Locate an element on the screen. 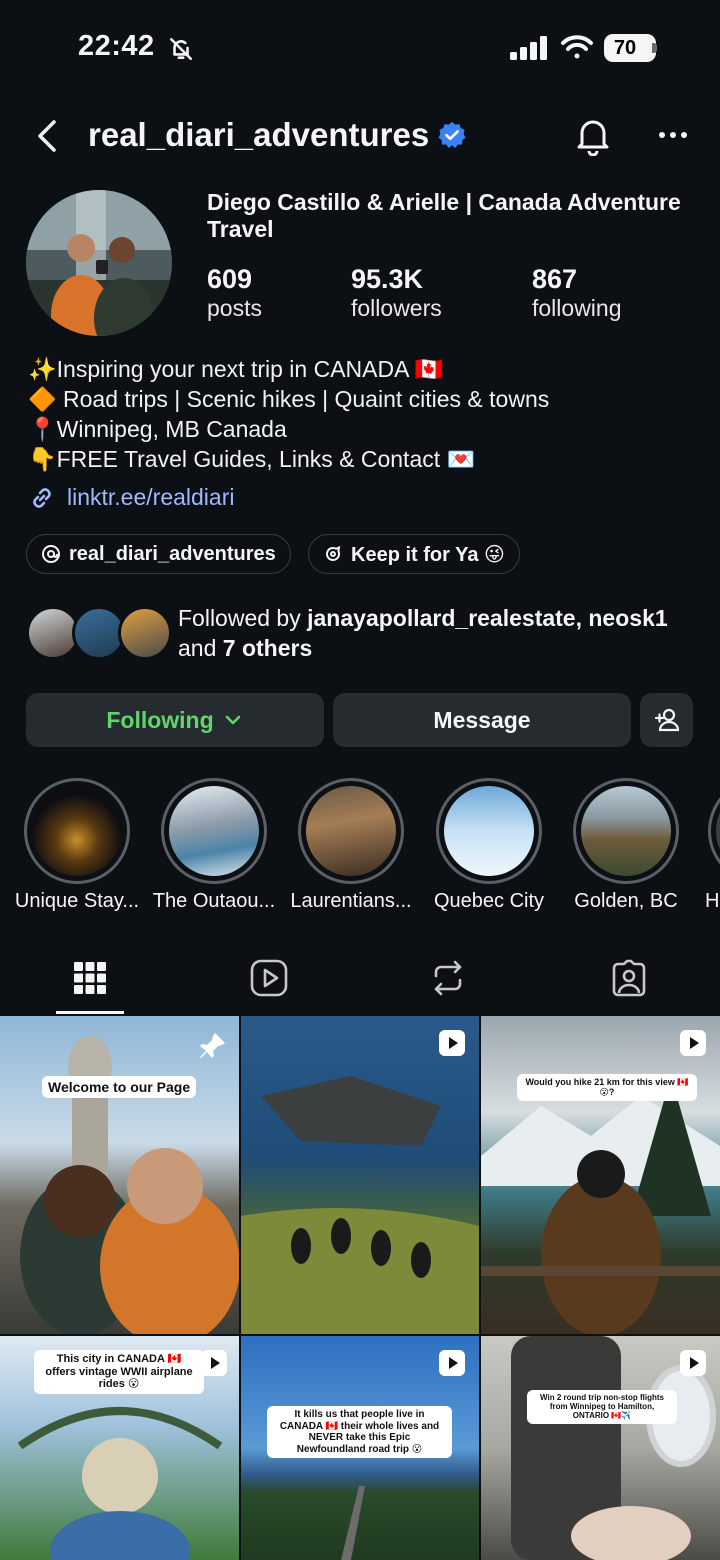 This screenshot has height=1560, width=720. profile-username: real_diari_adventures is located at coordinates (259, 134).